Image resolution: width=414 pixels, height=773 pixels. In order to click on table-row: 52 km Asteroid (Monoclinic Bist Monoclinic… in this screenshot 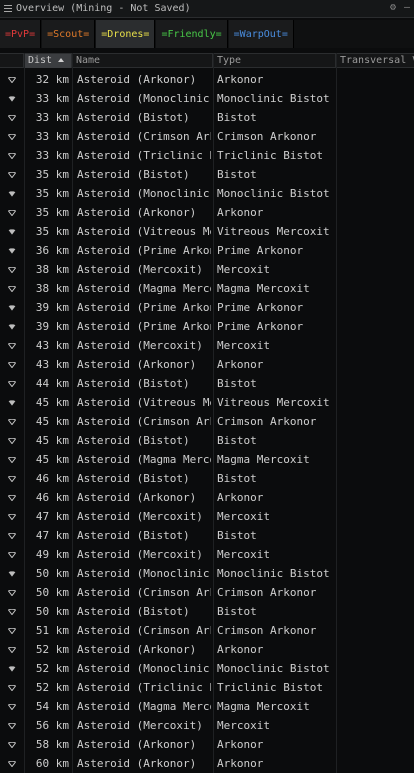, I will do `click(207, 668)`.